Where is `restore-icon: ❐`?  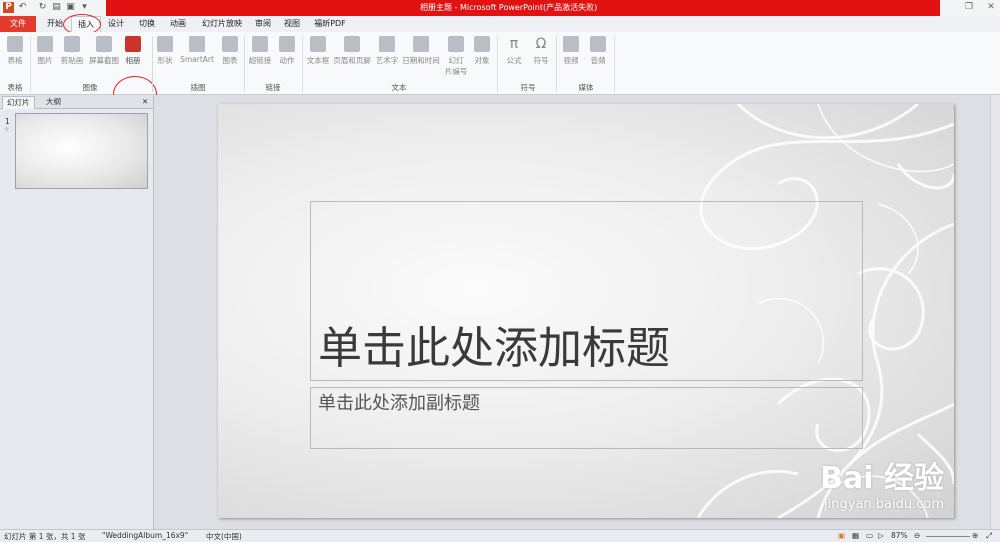 restore-icon: ❐ is located at coordinates (969, 7).